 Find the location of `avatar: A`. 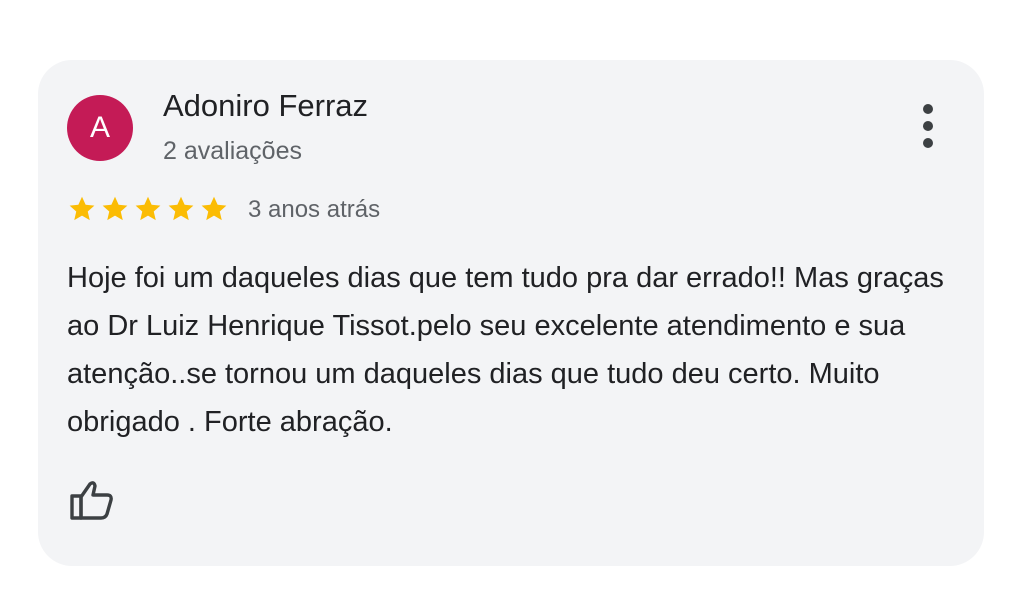

avatar: A is located at coordinates (100, 128).